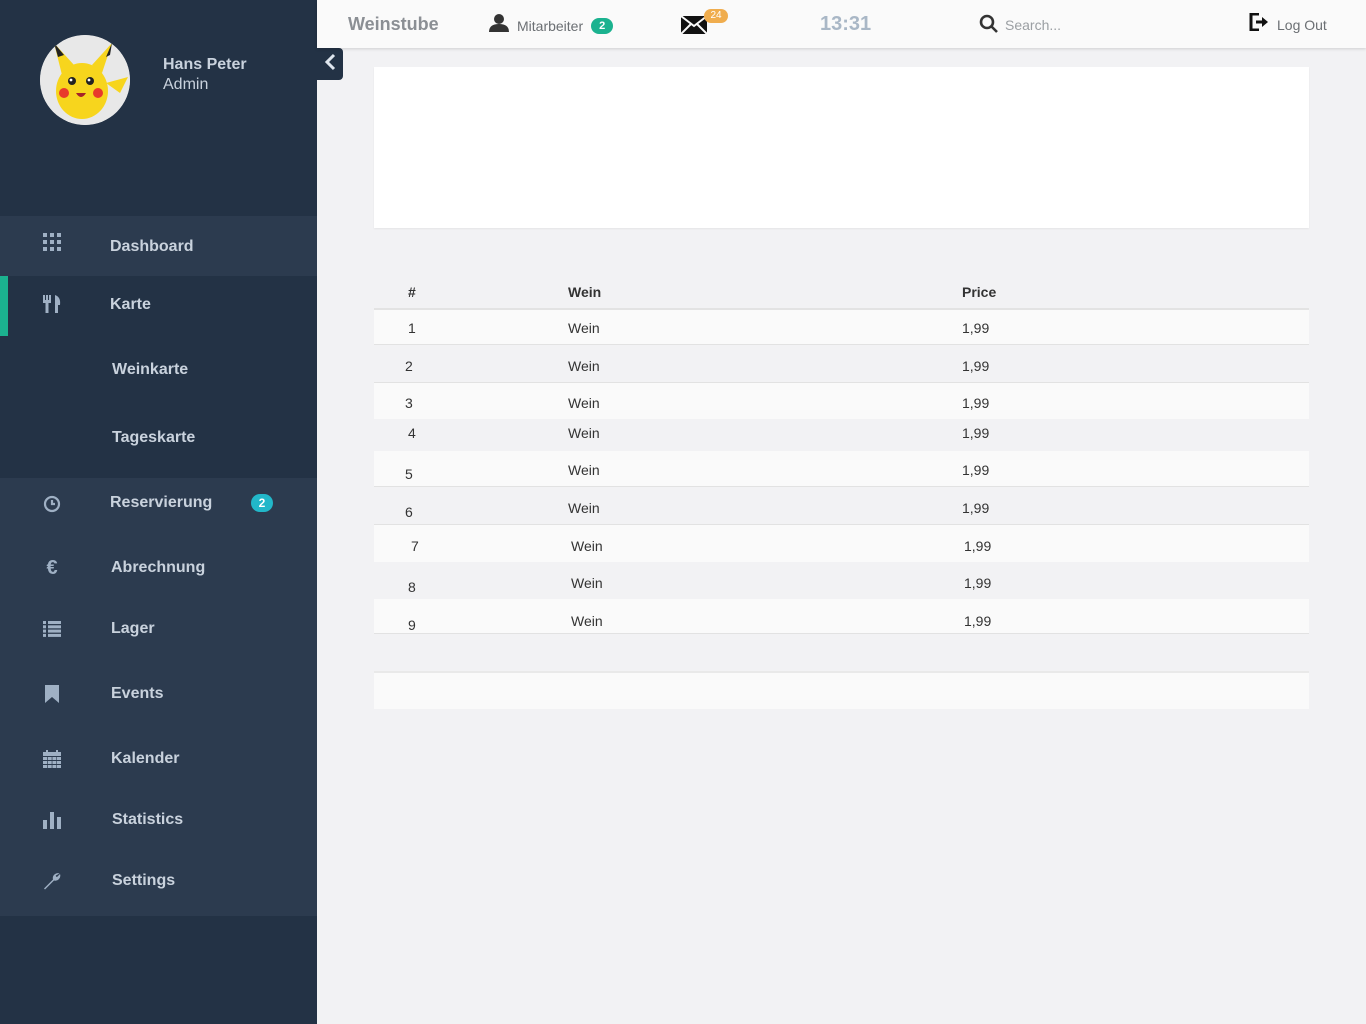 The width and height of the screenshot is (1366, 1024). Describe the element at coordinates (841, 327) in the screenshot. I see `table-row: 1 Wein 1,99` at that location.